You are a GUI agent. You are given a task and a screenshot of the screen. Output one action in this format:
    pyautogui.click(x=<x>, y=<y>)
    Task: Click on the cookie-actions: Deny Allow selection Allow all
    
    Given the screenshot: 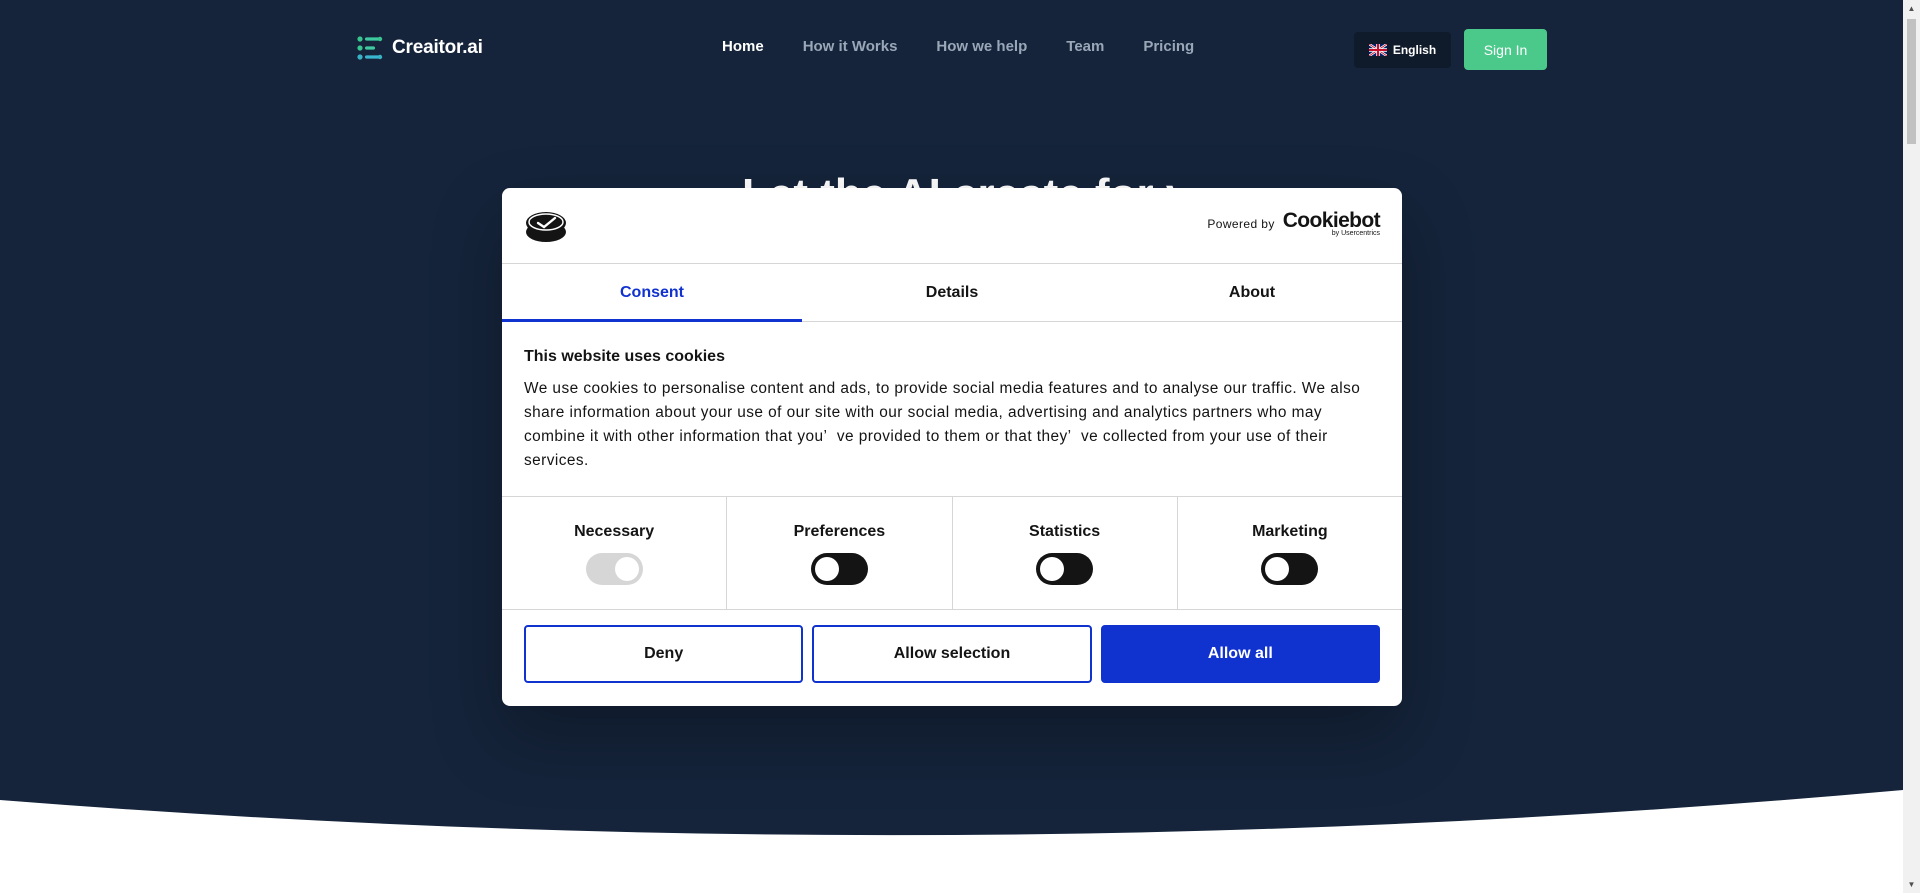 What is the action you would take?
    pyautogui.click(x=952, y=654)
    